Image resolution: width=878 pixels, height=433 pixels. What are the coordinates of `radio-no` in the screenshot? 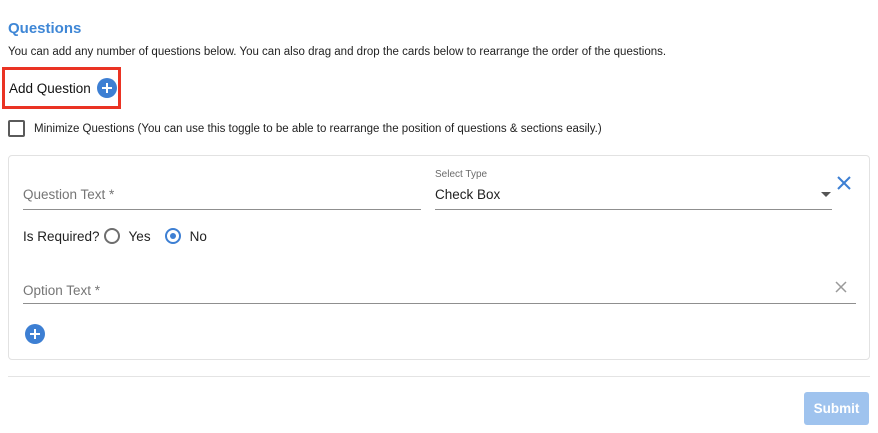 It's located at (172, 236).